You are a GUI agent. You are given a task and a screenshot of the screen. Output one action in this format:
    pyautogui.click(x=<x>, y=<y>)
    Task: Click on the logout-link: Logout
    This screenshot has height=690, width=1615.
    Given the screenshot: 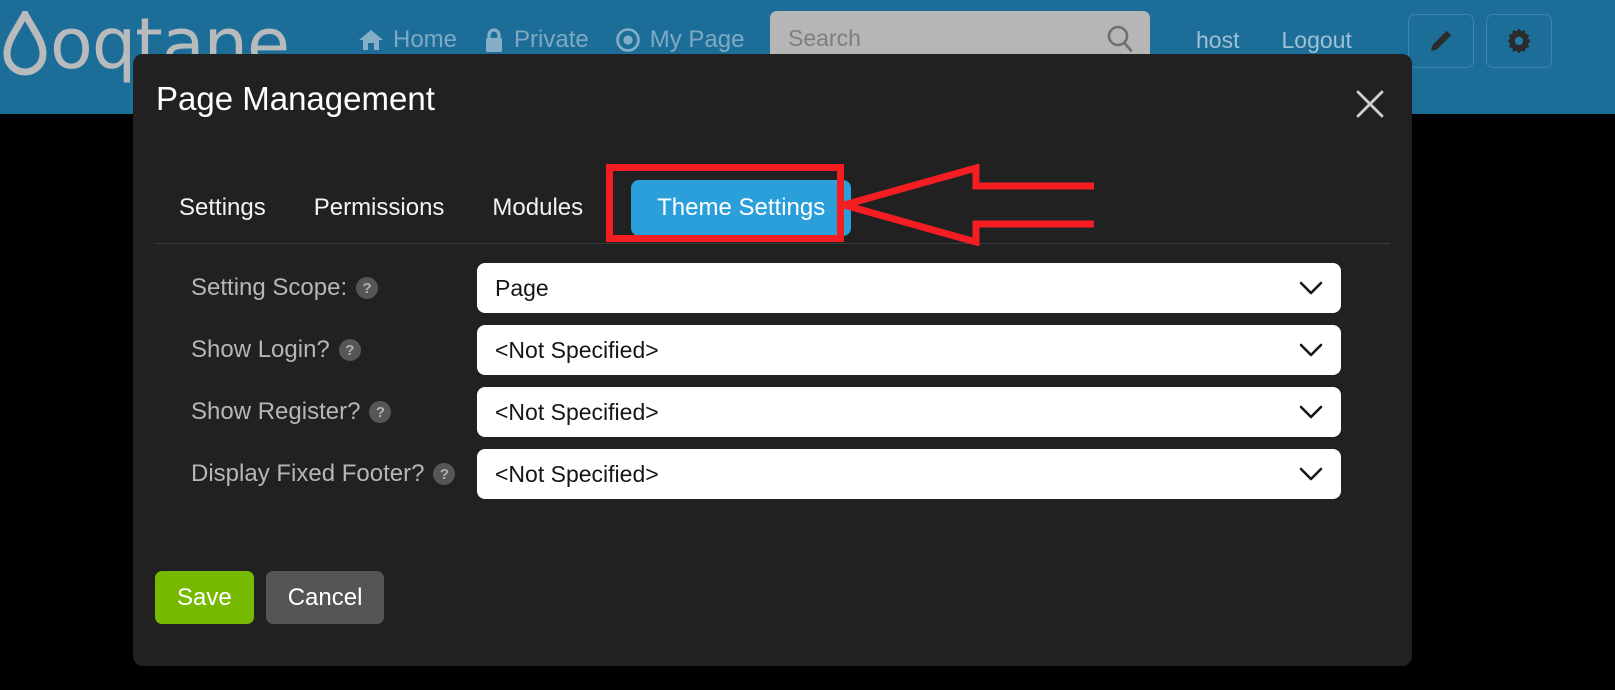 What is the action you would take?
    pyautogui.click(x=1316, y=40)
    